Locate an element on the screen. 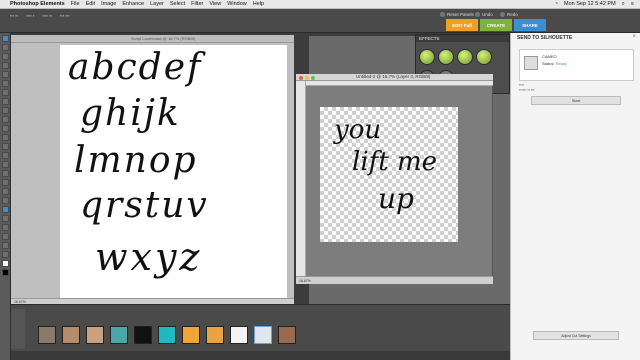 The width and height of the screenshot is (640, 360). device-status: Status: Ready is located at coordinates (554, 63).